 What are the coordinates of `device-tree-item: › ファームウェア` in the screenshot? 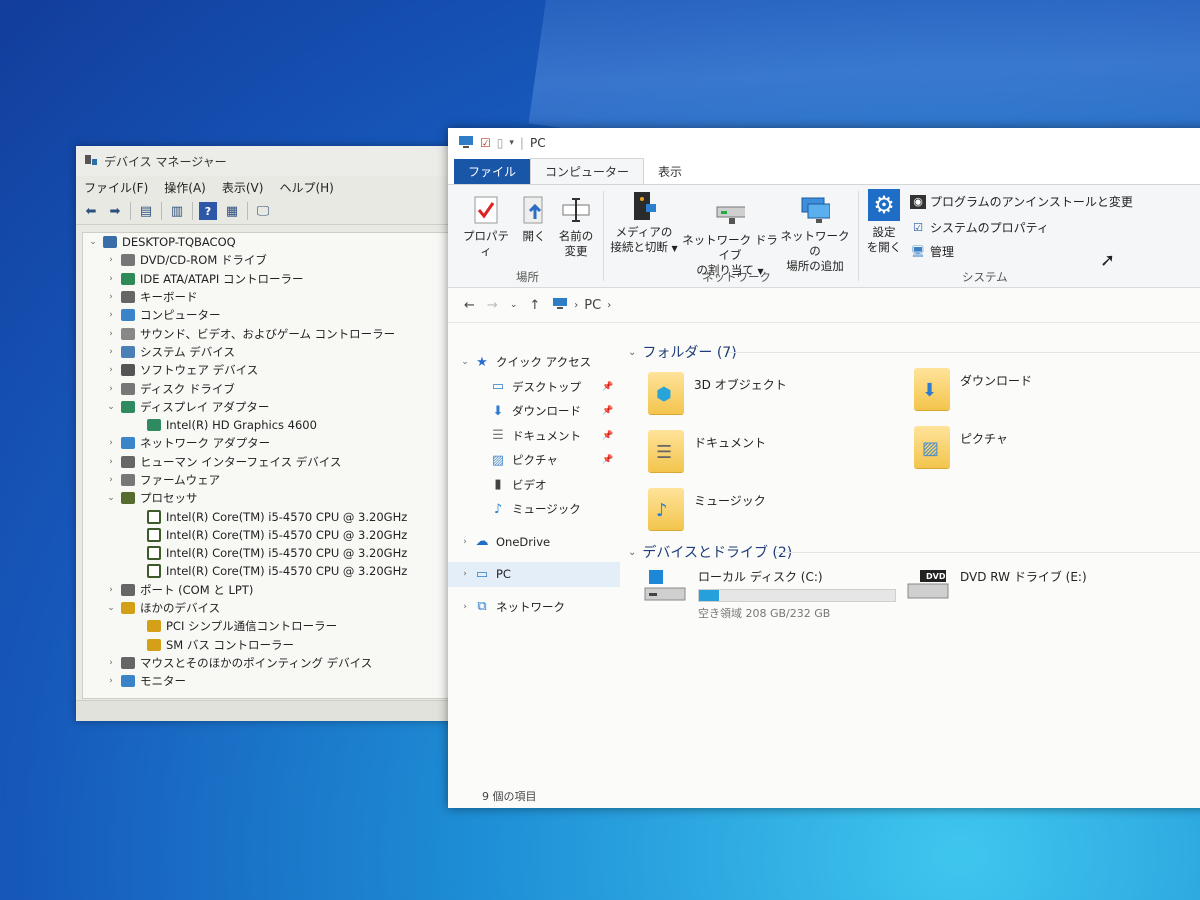 It's located at (280, 480).